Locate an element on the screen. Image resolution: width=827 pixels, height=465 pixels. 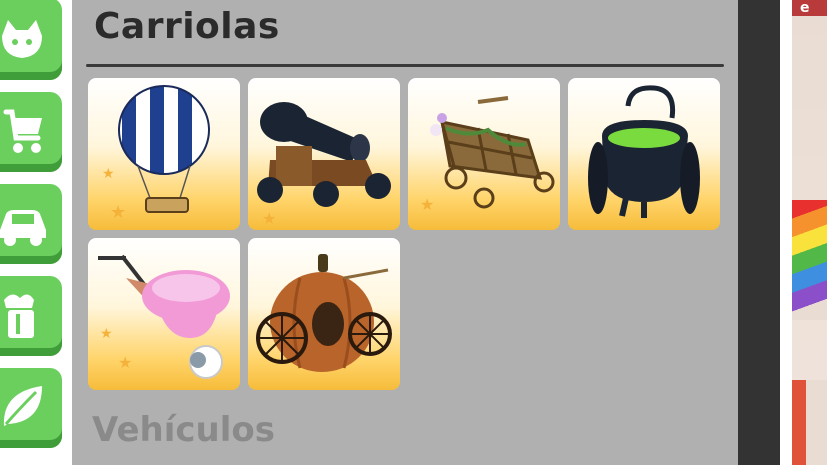
section-divider is located at coordinates (405, 65).